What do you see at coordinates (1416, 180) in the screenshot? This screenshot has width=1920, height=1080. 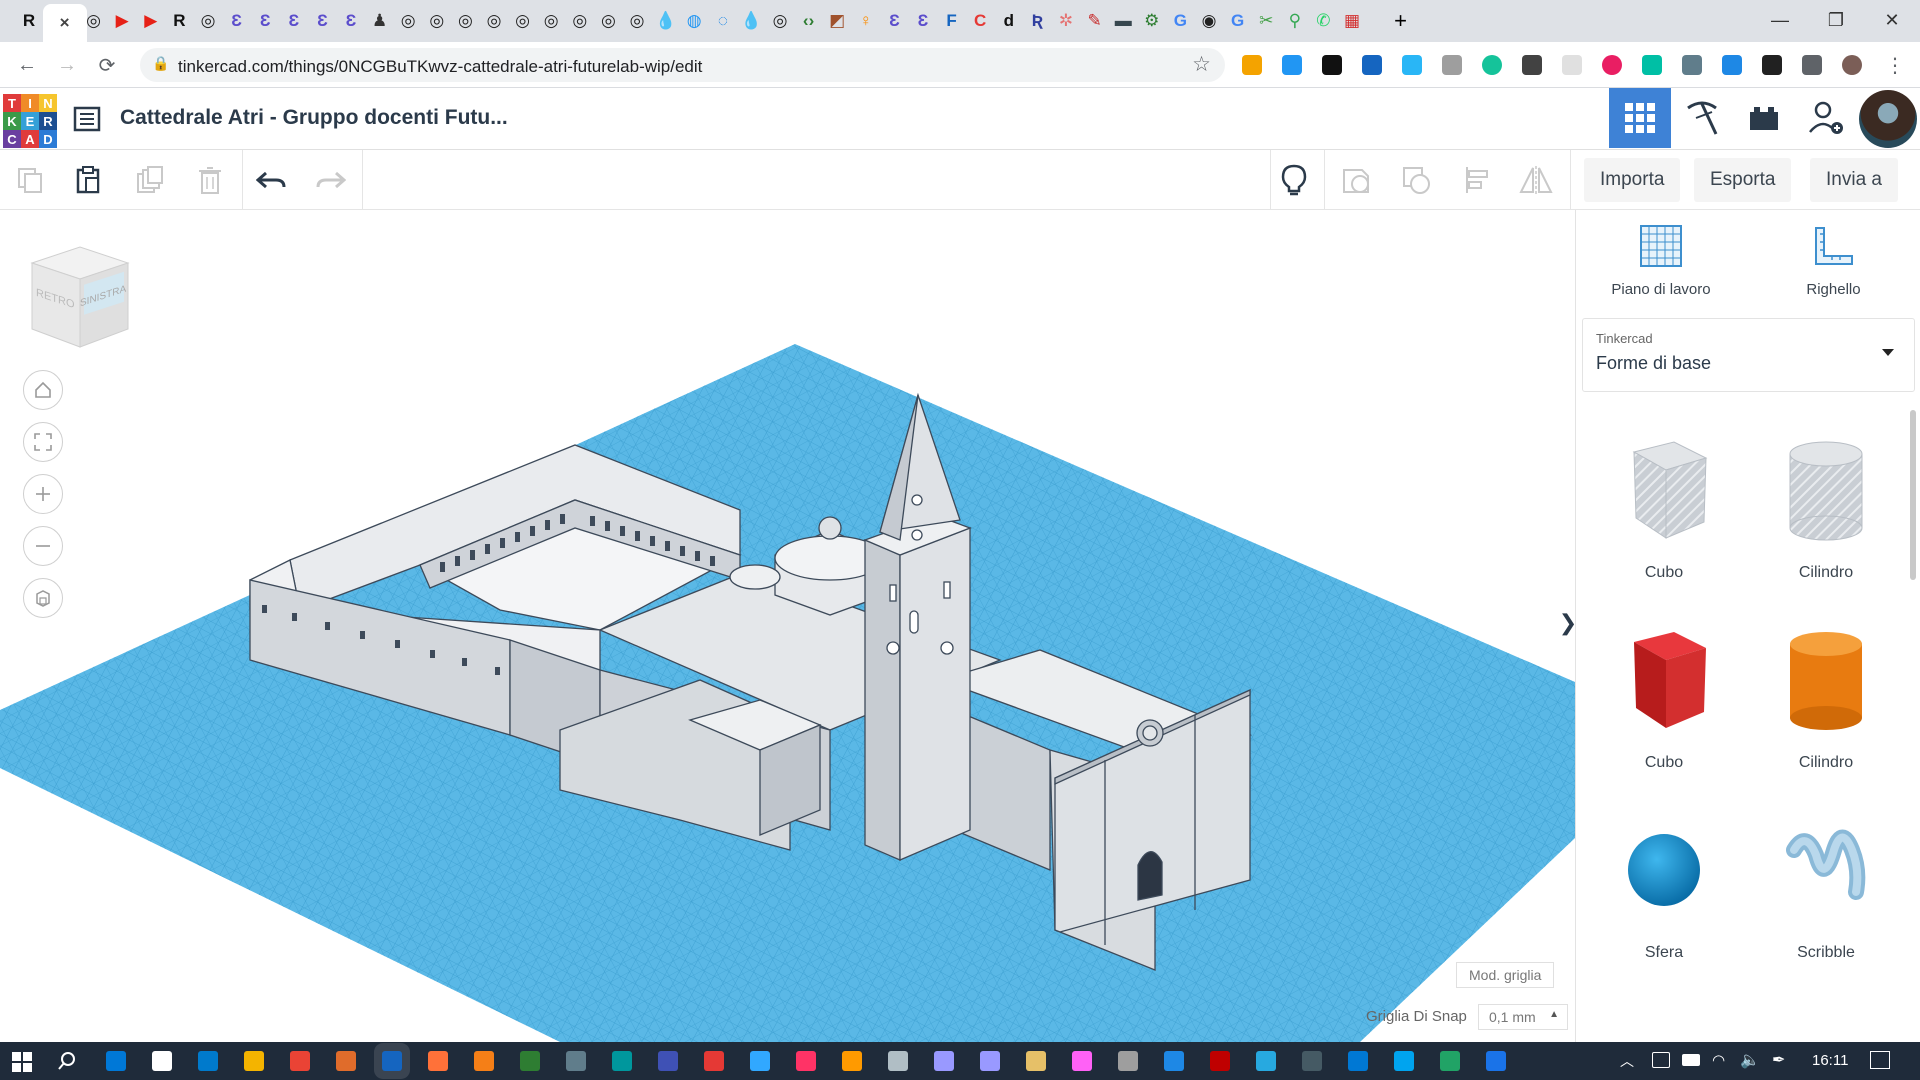 I see `ungroup-button` at bounding box center [1416, 180].